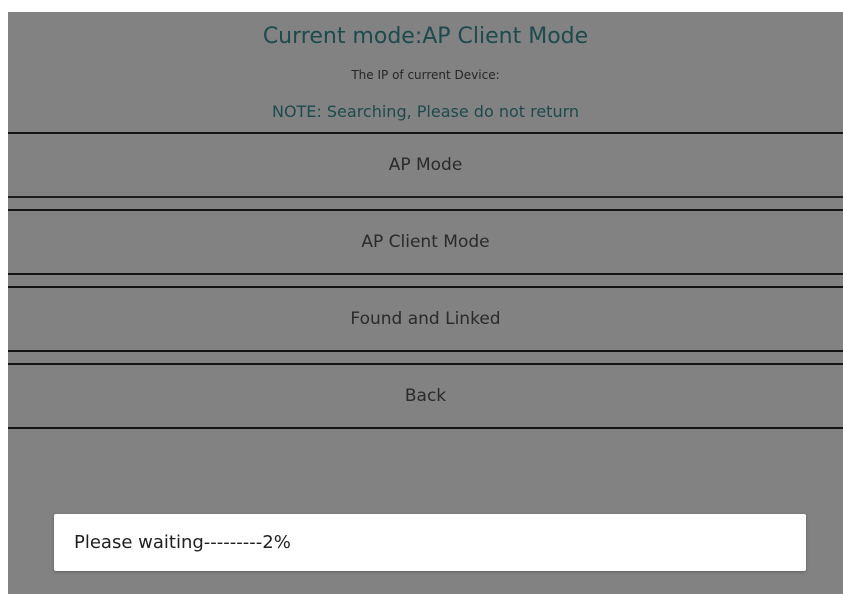 This screenshot has height=594, width=843. I want to click on back-button-label: Back, so click(425, 396).